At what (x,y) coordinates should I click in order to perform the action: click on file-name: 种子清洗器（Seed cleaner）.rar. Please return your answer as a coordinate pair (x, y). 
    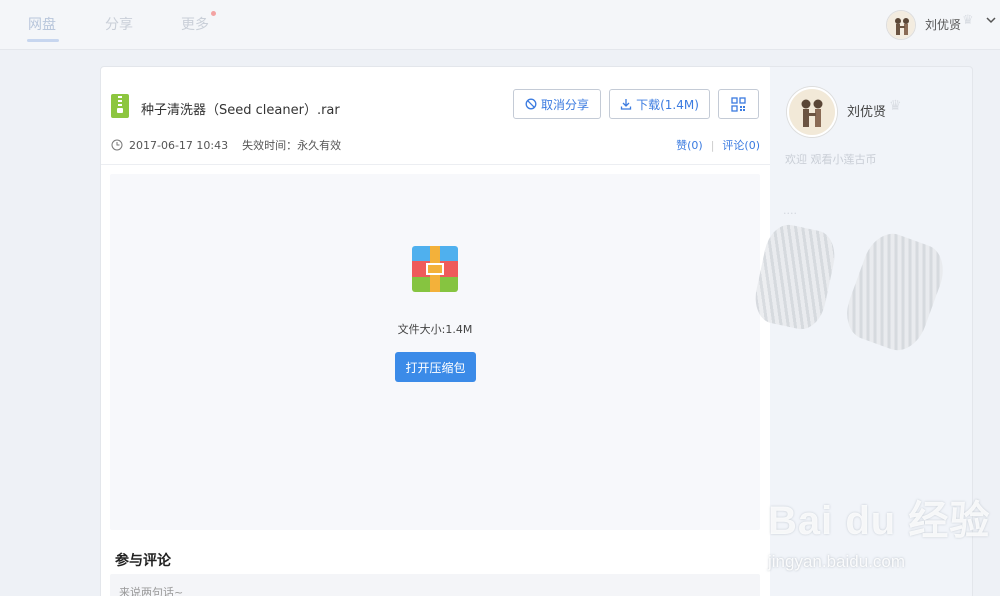
    Looking at the image, I should click on (240, 110).